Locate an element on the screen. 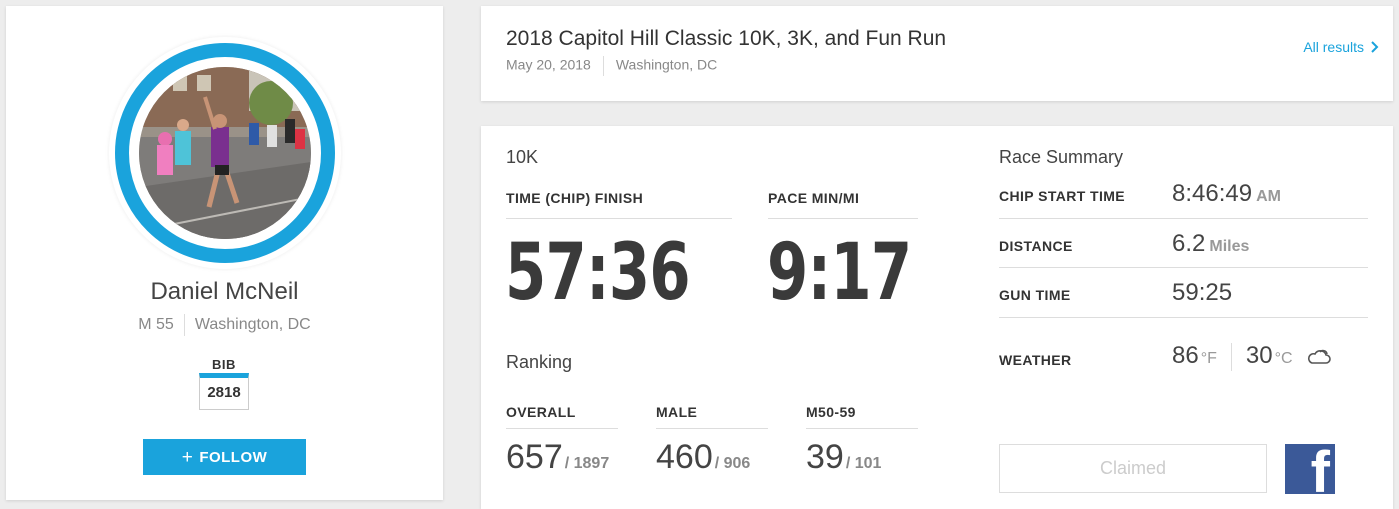 The width and height of the screenshot is (1399, 509). rank-division-total: / 101 is located at coordinates (863, 463).